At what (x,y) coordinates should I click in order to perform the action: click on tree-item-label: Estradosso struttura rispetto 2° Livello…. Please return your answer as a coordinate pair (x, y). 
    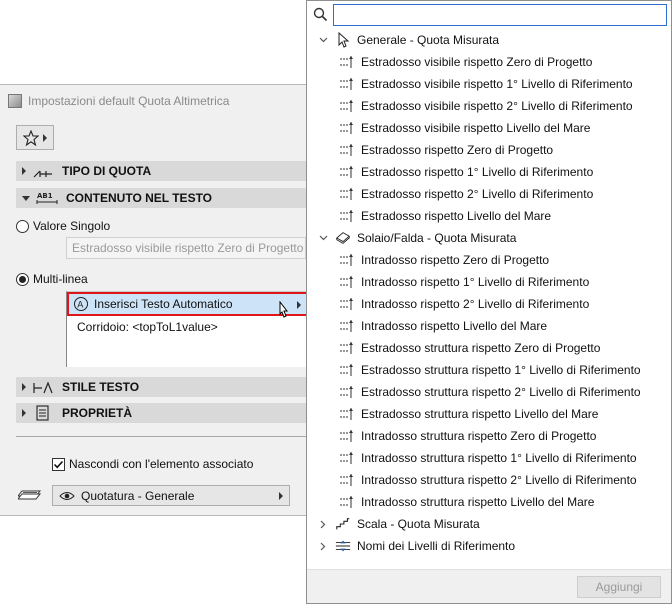
    Looking at the image, I should click on (501, 392).